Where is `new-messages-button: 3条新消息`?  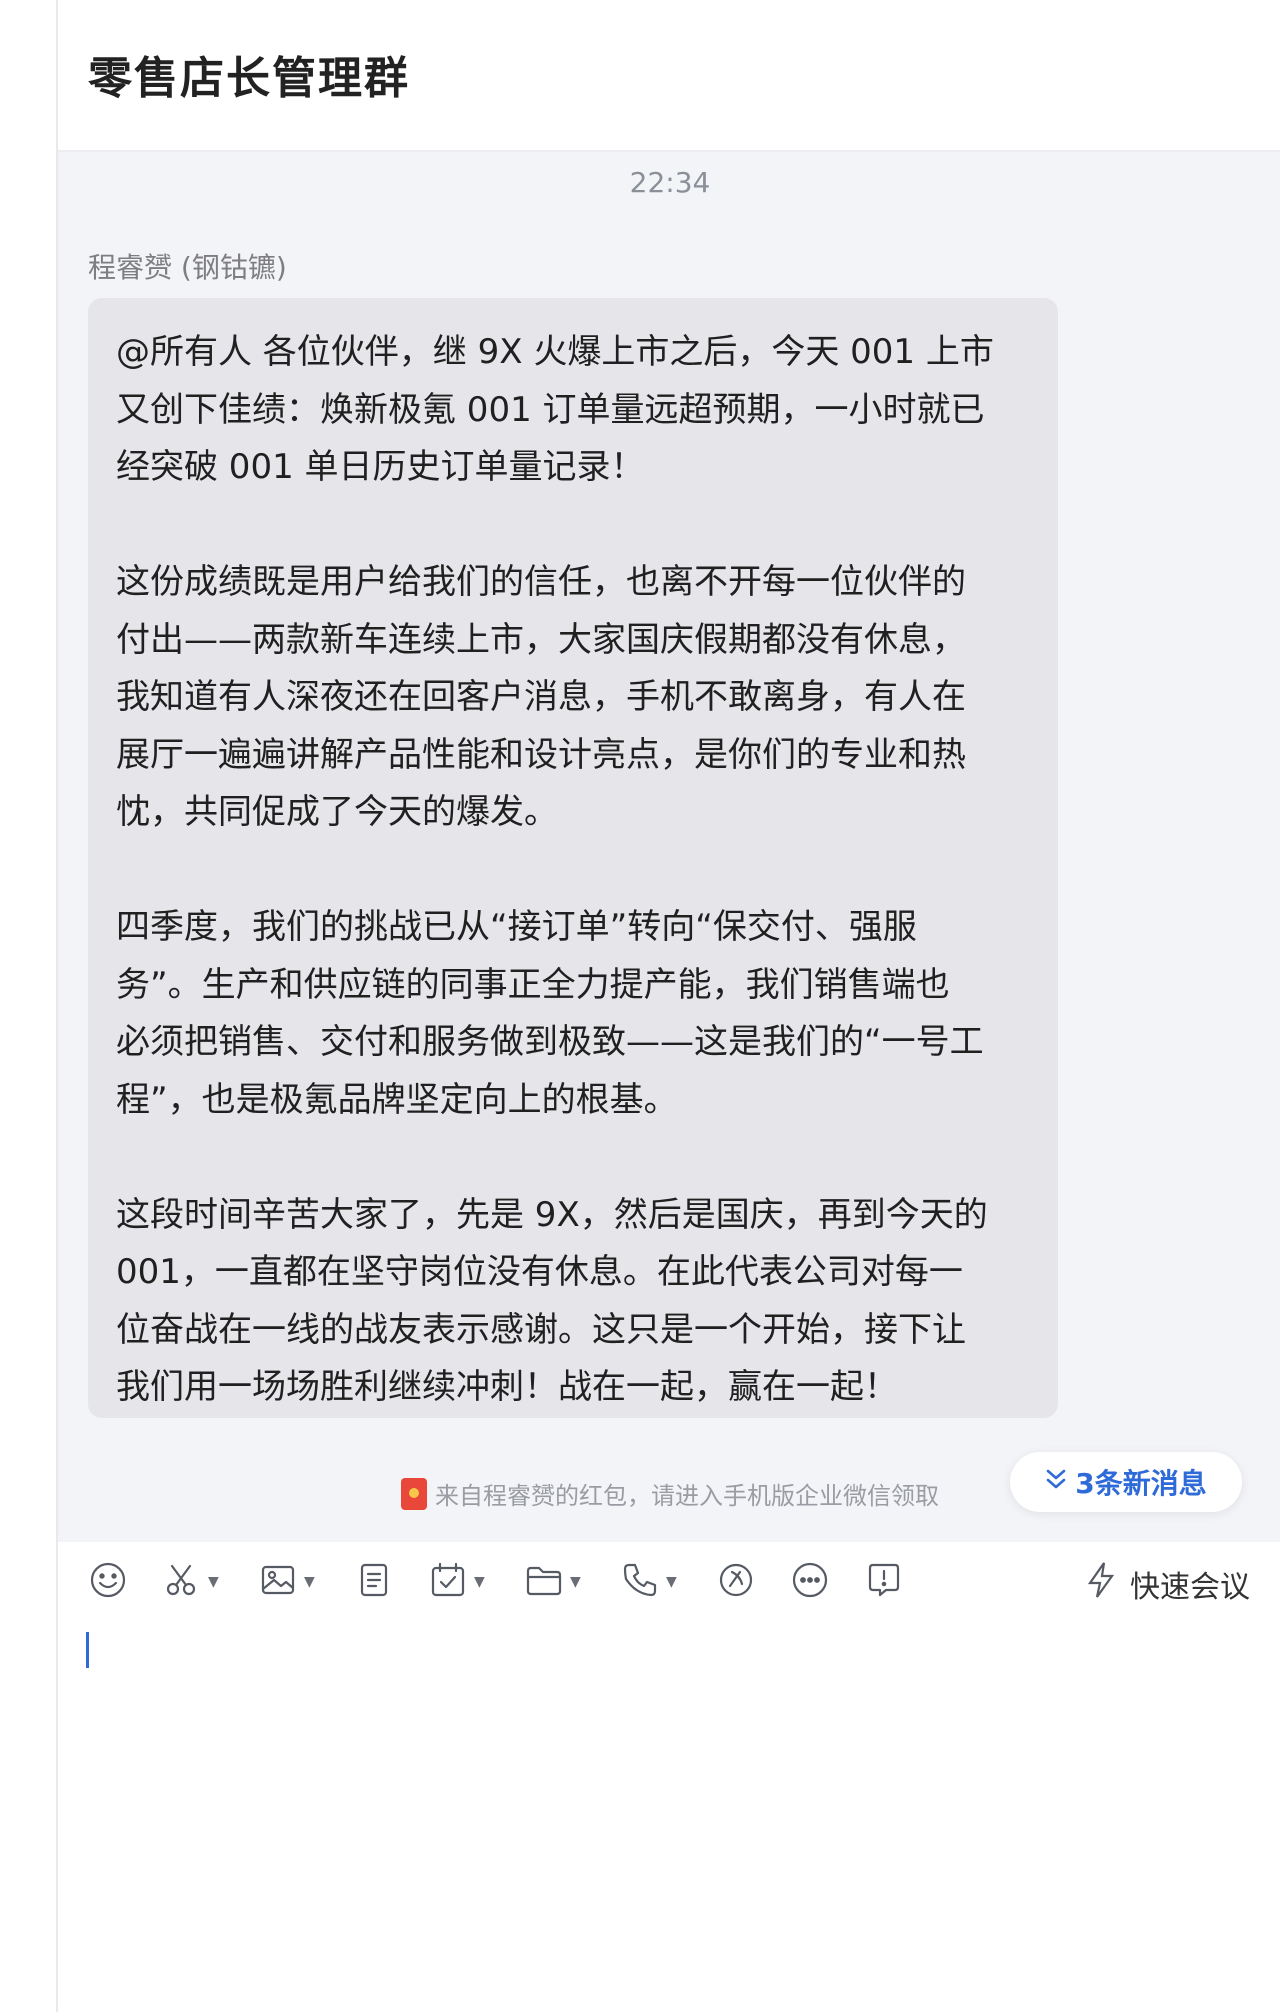
new-messages-button: 3条新消息 is located at coordinates (1126, 1482).